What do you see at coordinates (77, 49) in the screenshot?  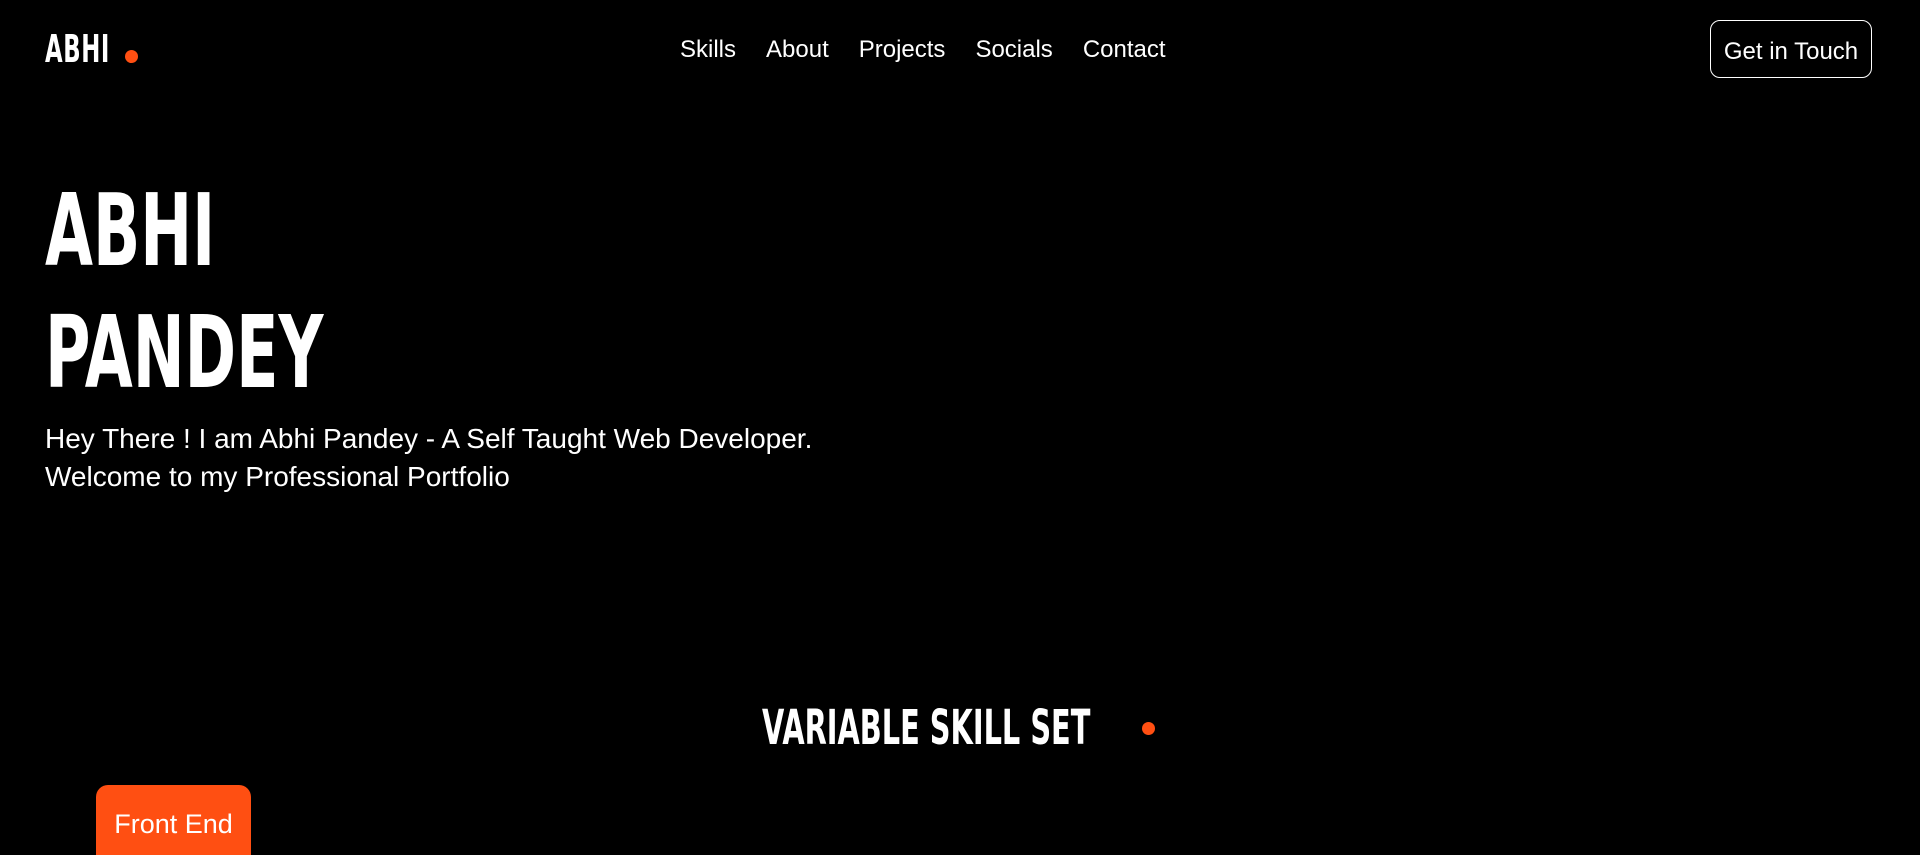 I see `logo-text: ABHI` at bounding box center [77, 49].